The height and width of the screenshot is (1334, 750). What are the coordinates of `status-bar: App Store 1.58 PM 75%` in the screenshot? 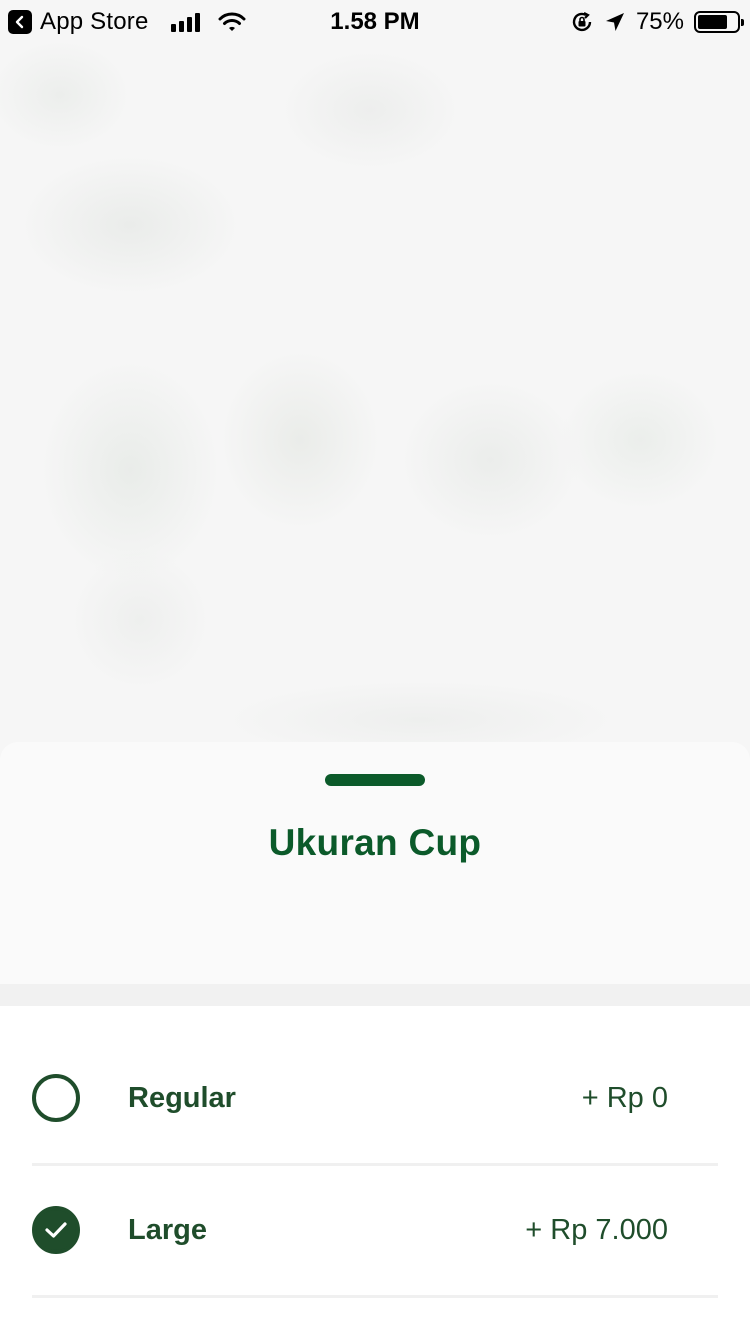 It's located at (375, 21).